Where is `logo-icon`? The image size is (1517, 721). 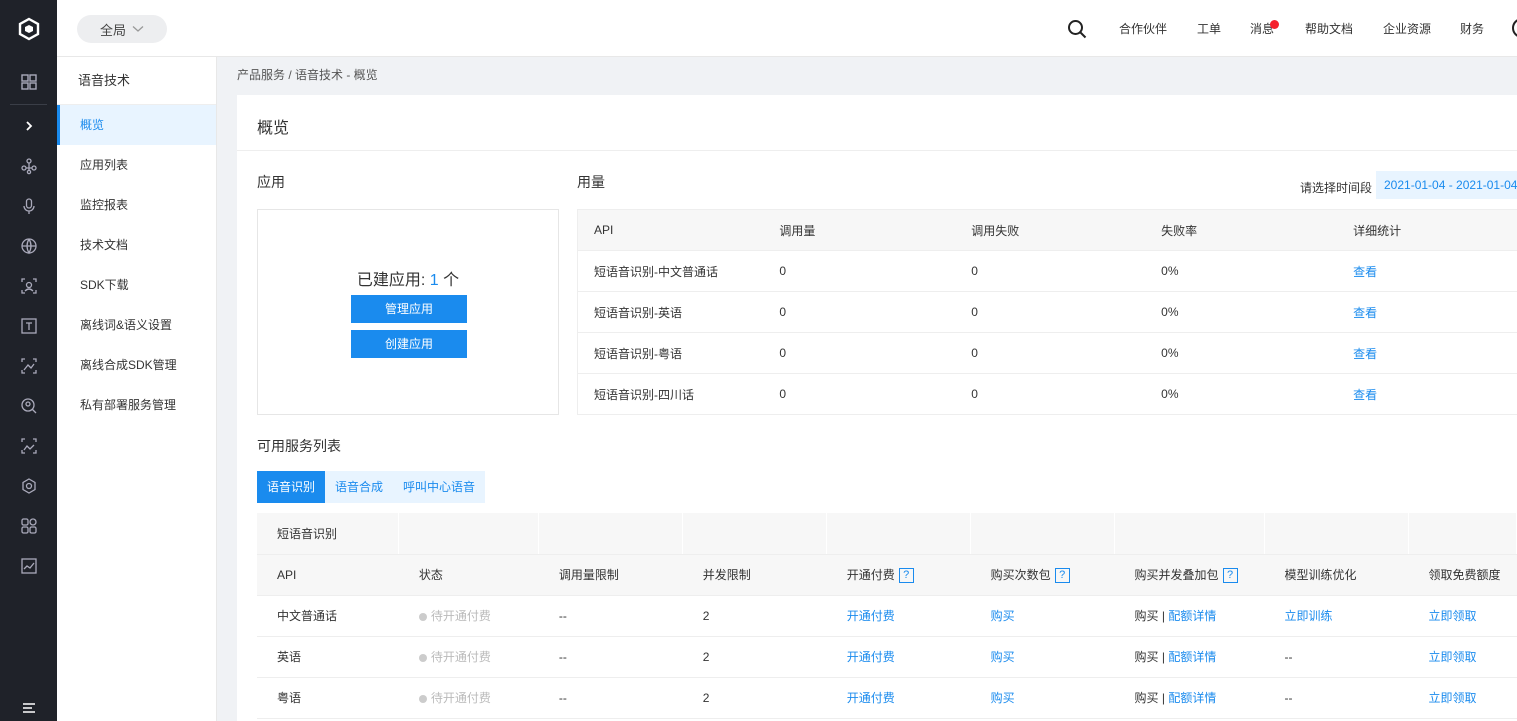 logo-icon is located at coordinates (28, 28).